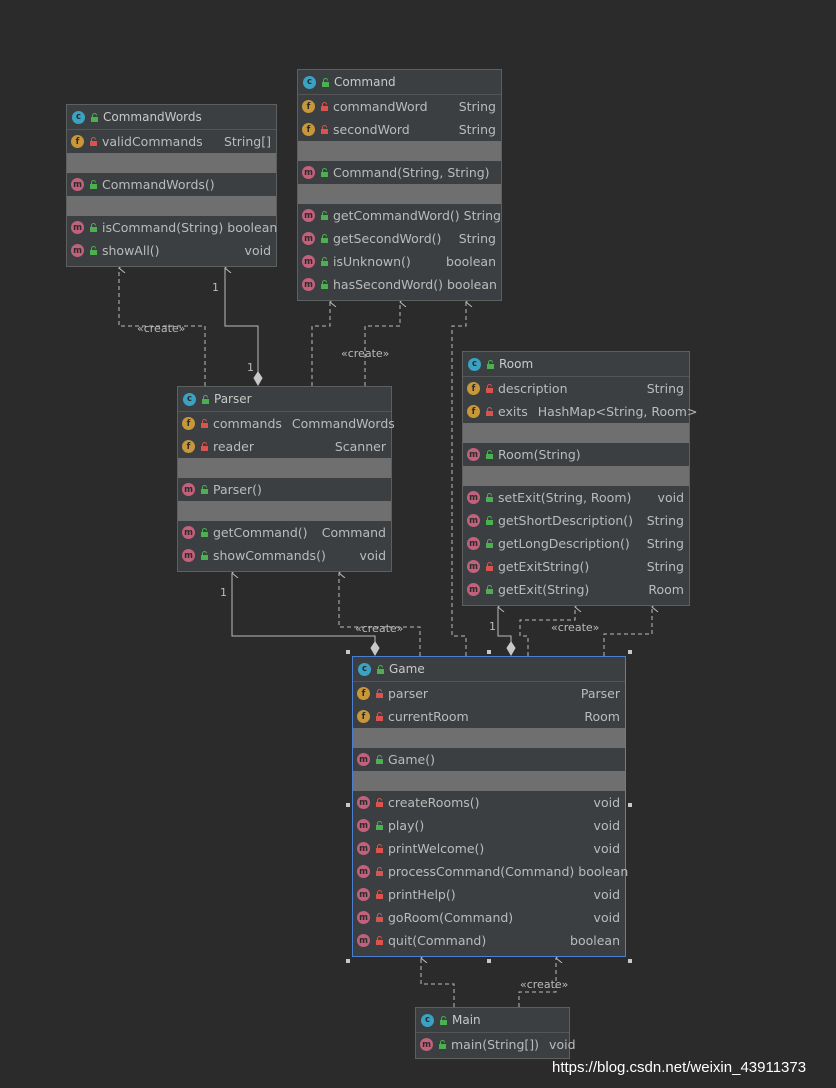  I want to click on field-row: f currentRoom Room, so click(489, 716).